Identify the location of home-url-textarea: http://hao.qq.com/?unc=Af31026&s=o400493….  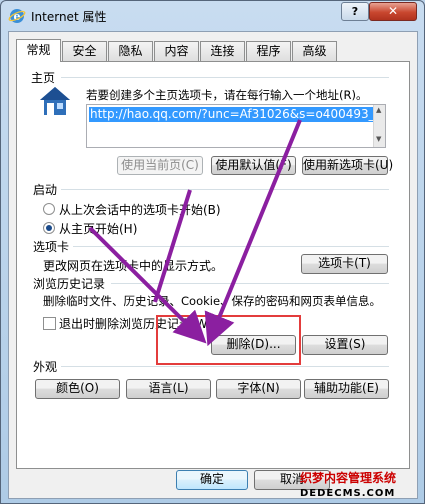
(236, 126).